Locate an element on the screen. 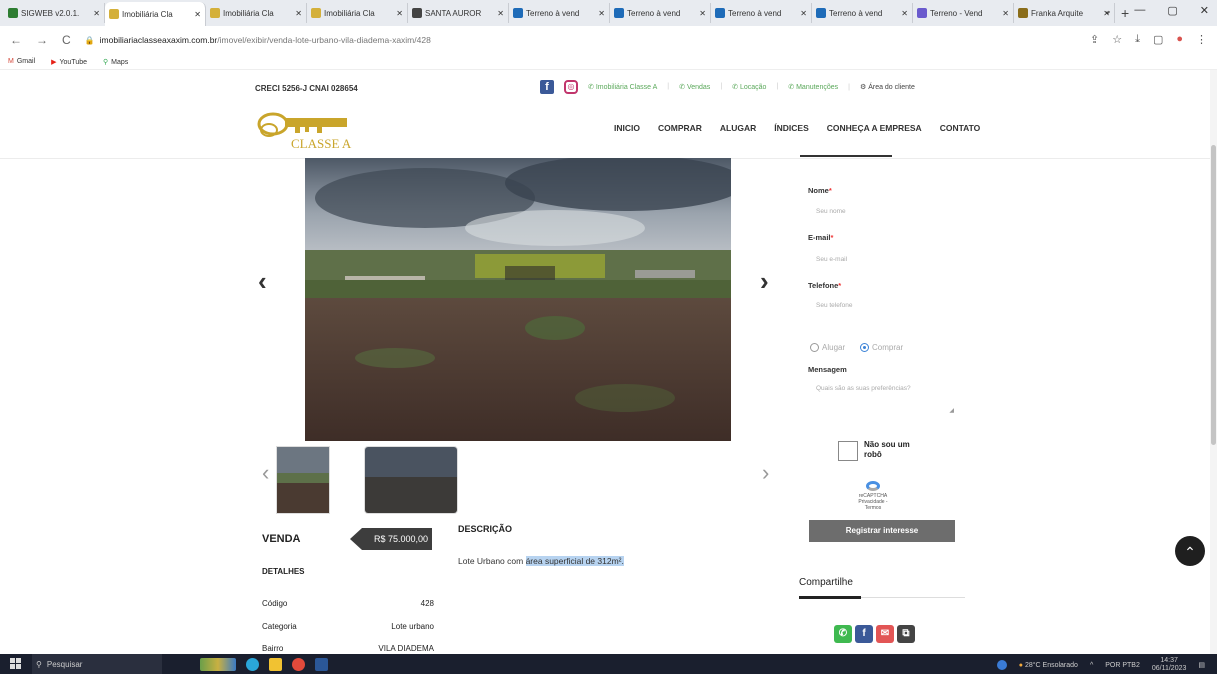  mensagem-textarea: Quais são as suas preferências? ◢ is located at coordinates (886, 400).